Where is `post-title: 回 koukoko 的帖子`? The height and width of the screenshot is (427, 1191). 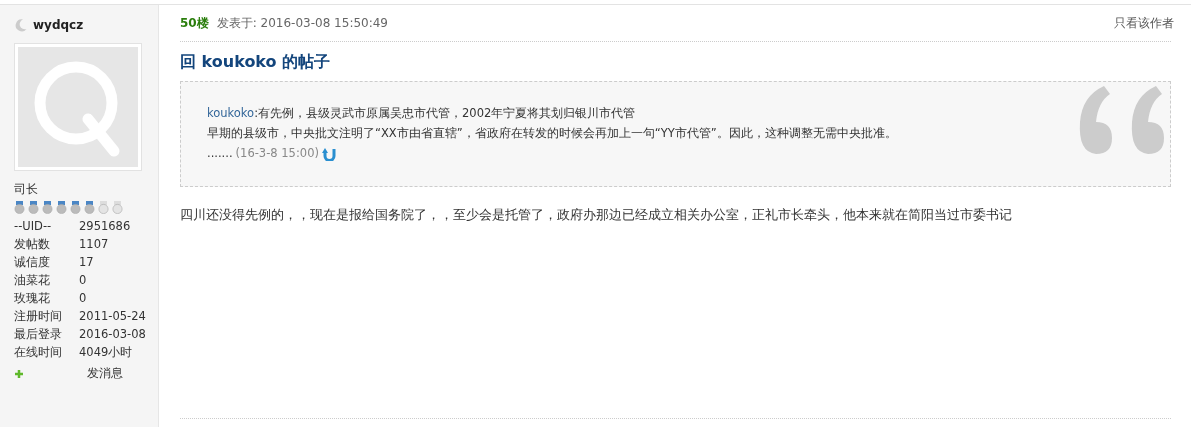
post-title: 回 koukoko 的帖子 is located at coordinates (256, 62).